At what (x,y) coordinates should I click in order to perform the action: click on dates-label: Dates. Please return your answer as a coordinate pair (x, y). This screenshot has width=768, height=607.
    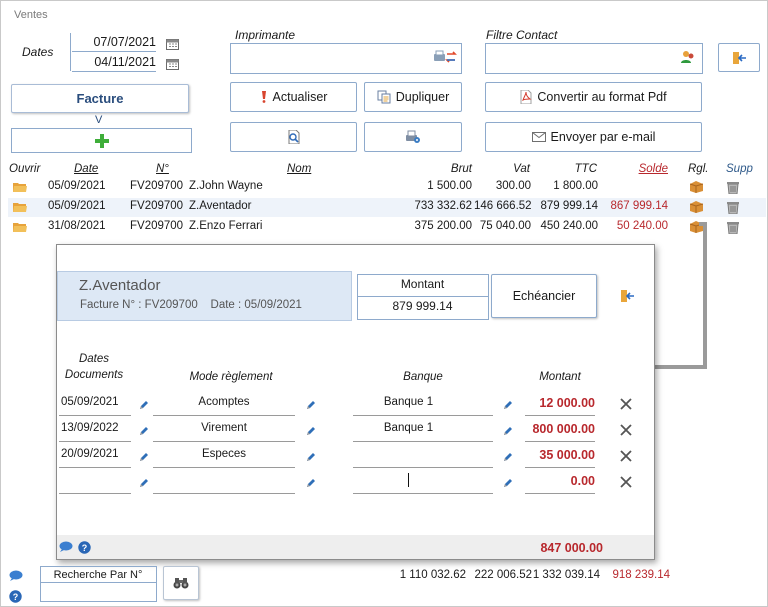
    Looking at the image, I should click on (38, 52).